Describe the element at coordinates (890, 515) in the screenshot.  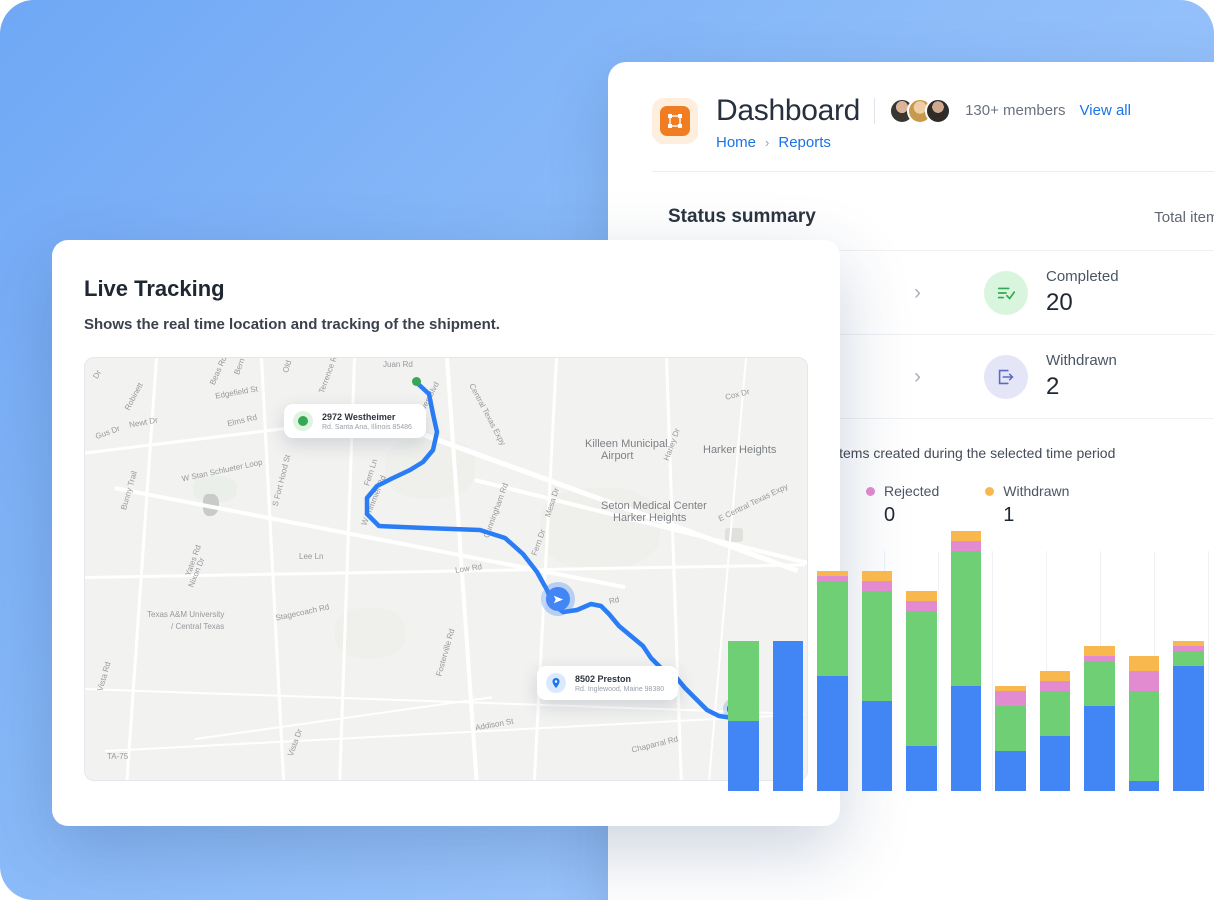
I see `legend-value: 0` at that location.